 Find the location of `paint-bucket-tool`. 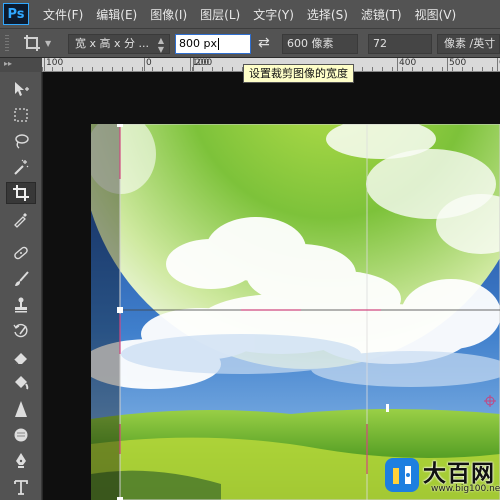

paint-bucket-tool is located at coordinates (21, 383).